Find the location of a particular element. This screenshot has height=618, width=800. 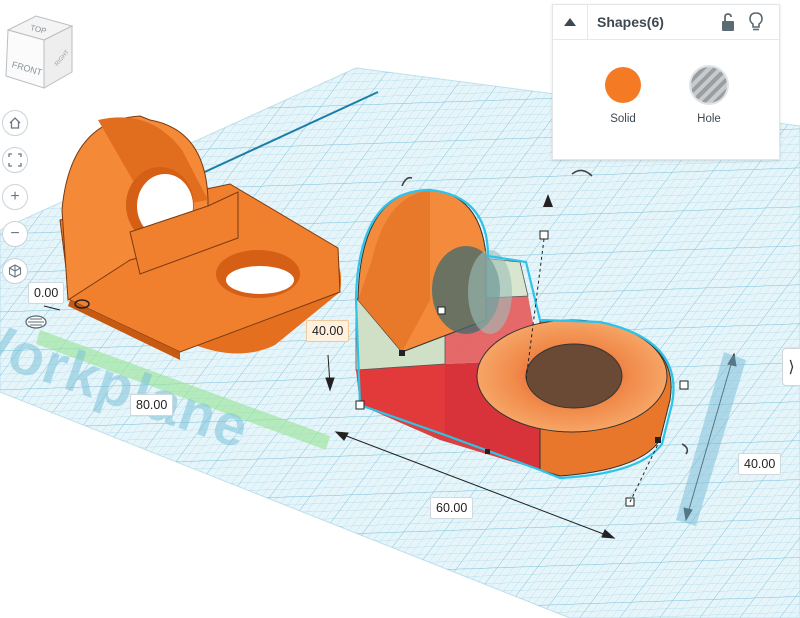

height-value: 40.00 is located at coordinates (328, 331).